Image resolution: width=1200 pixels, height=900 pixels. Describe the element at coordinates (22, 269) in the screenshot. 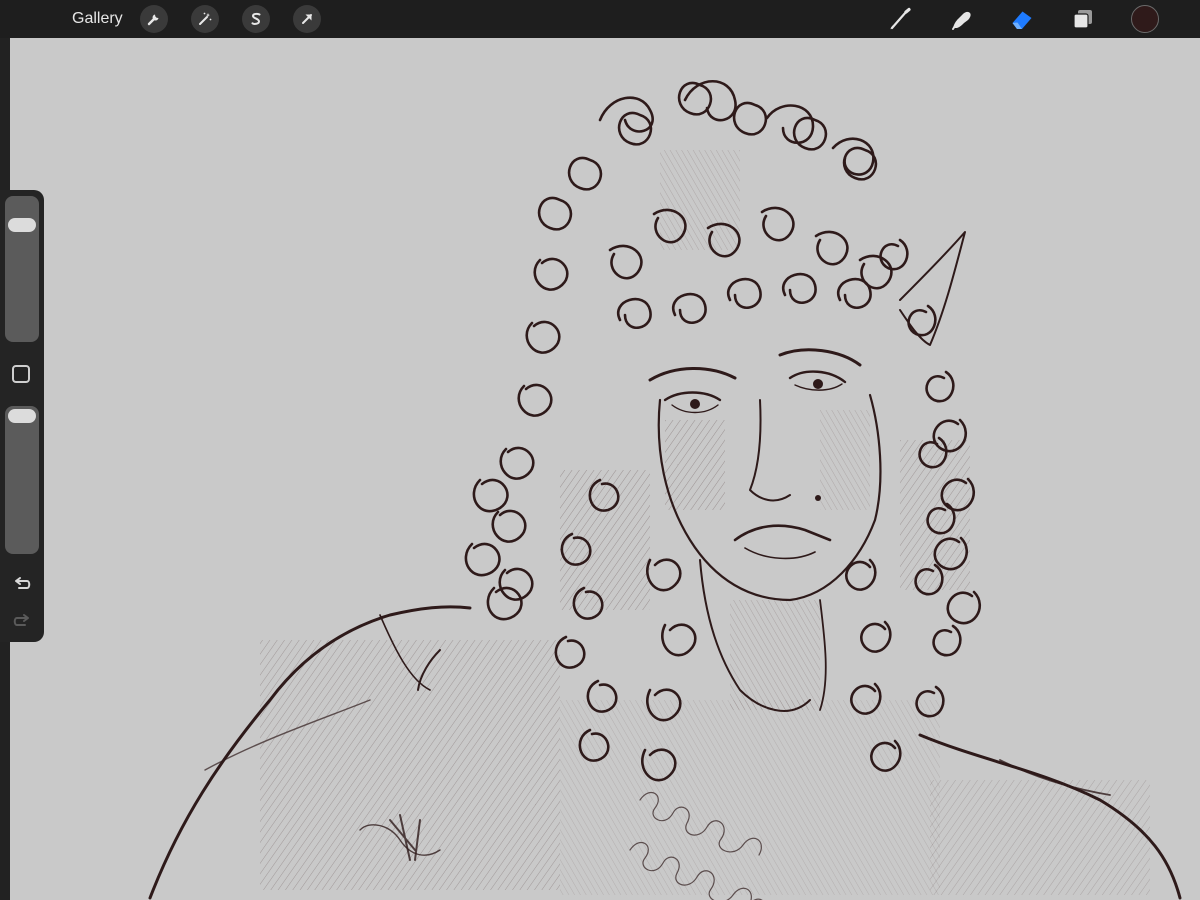

I see `brush-size-slider` at that location.